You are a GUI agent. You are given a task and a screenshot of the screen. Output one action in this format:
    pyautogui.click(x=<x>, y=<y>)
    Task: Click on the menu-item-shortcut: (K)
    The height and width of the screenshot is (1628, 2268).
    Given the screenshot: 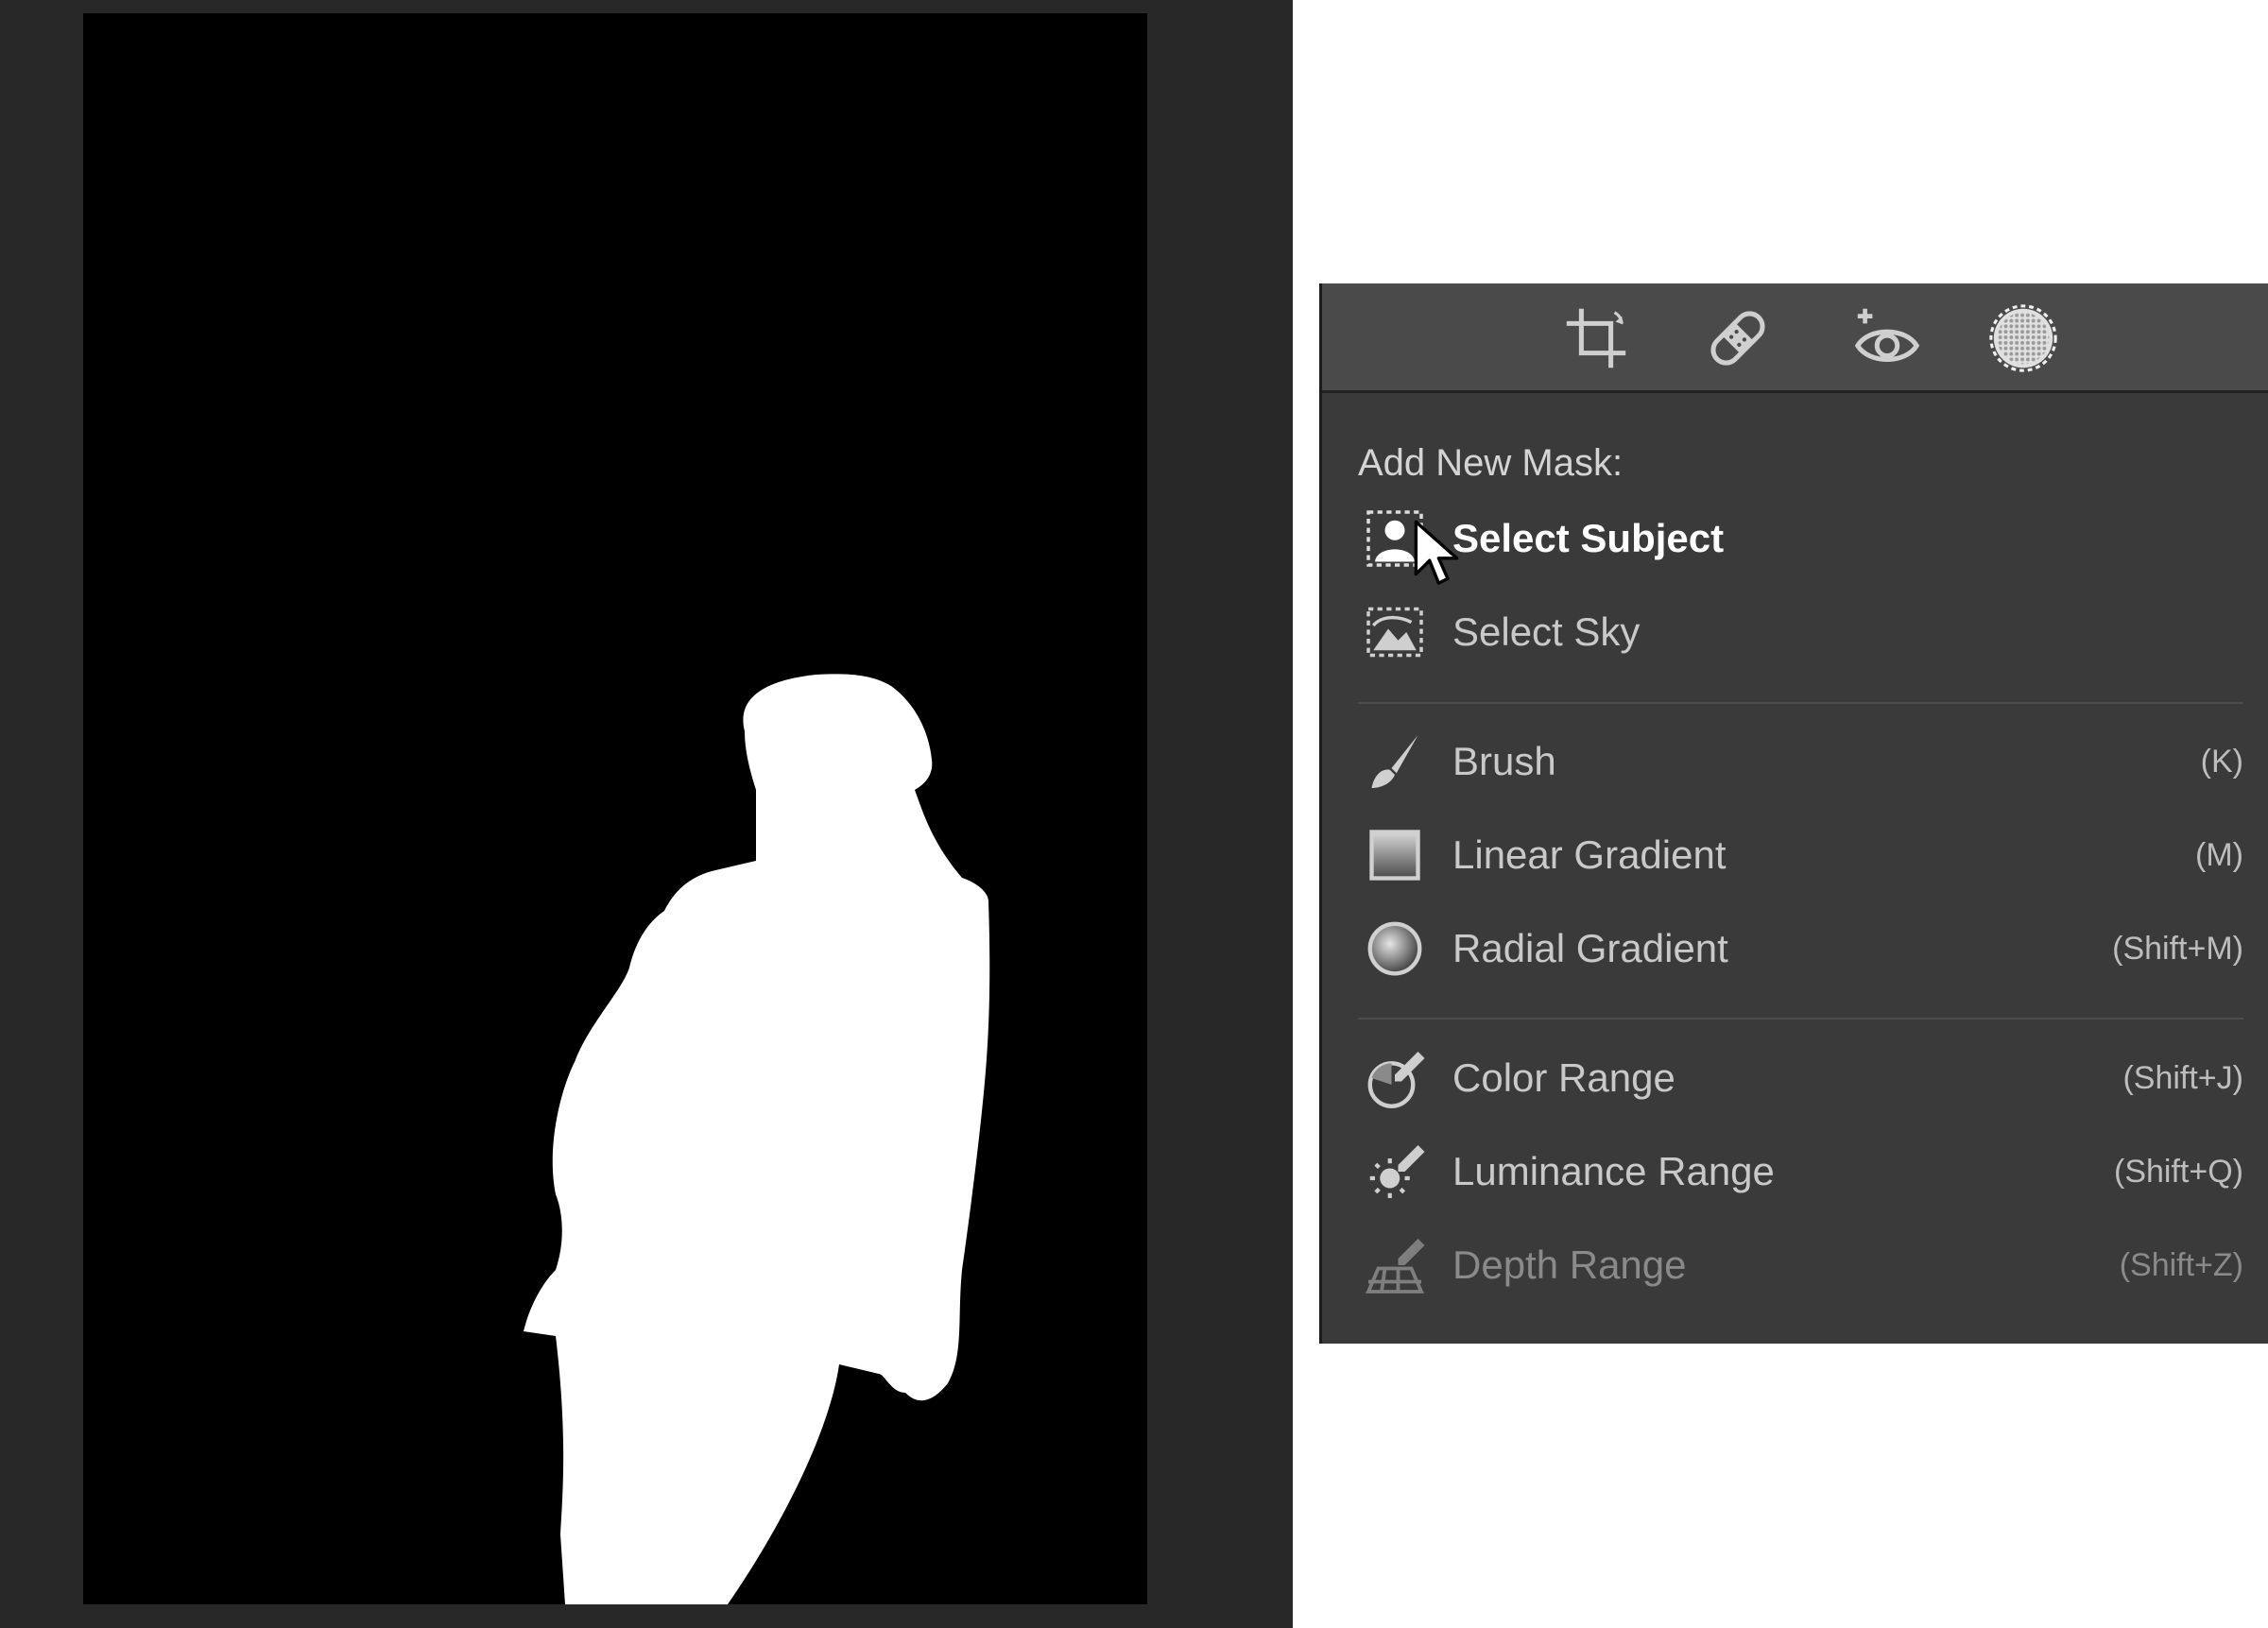 What is the action you would take?
    pyautogui.click(x=2221, y=762)
    